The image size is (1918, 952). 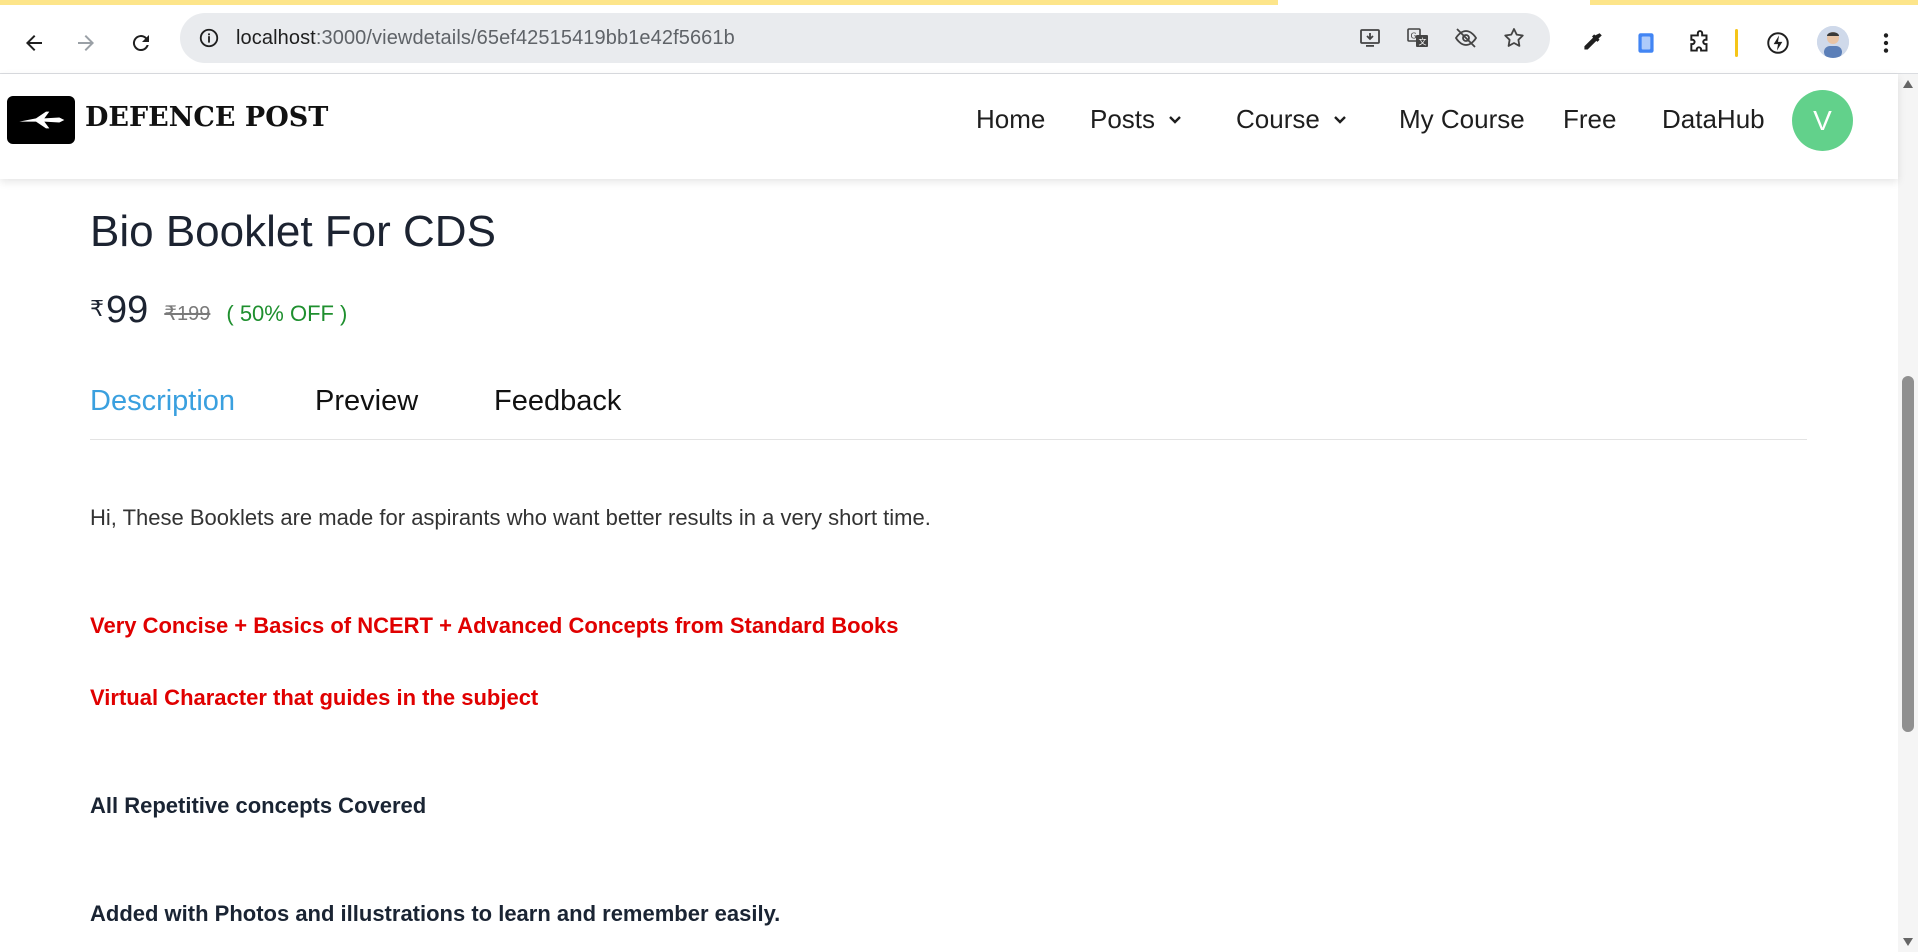 I want to click on nav-my-course-label: My Course, so click(x=1462, y=119).